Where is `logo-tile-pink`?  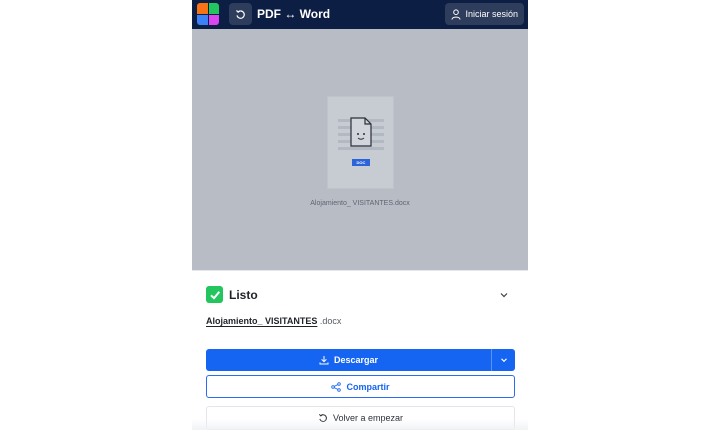
logo-tile-pink is located at coordinates (213, 19).